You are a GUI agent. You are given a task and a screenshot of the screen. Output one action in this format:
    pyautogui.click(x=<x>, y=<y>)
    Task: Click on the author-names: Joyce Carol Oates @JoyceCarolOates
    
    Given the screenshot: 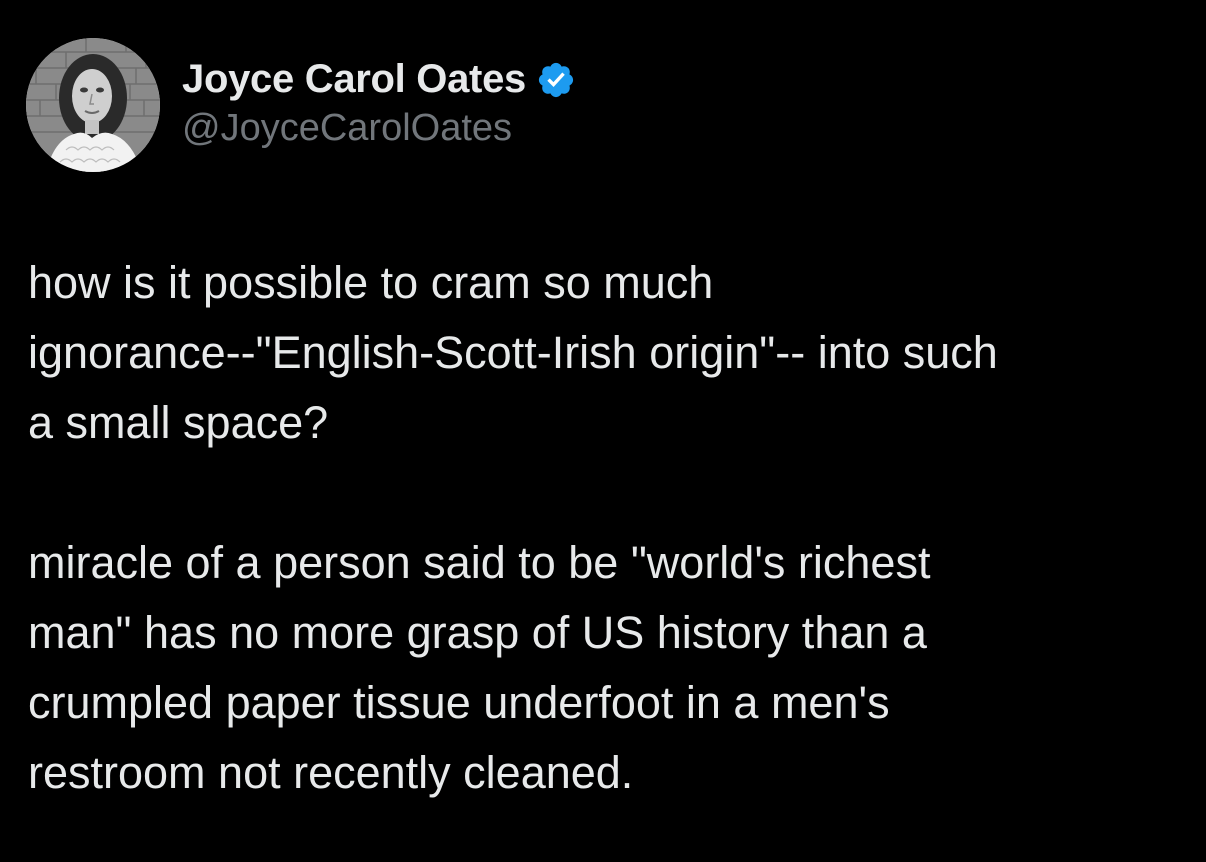 What is the action you would take?
    pyautogui.click(x=379, y=102)
    